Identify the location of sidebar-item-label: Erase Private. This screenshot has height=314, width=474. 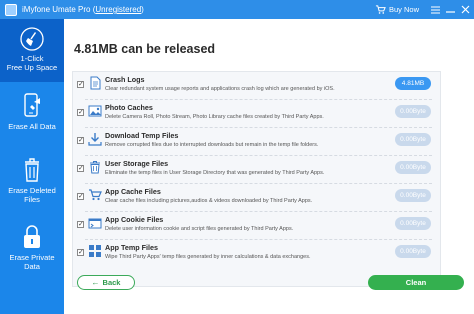
(32, 257).